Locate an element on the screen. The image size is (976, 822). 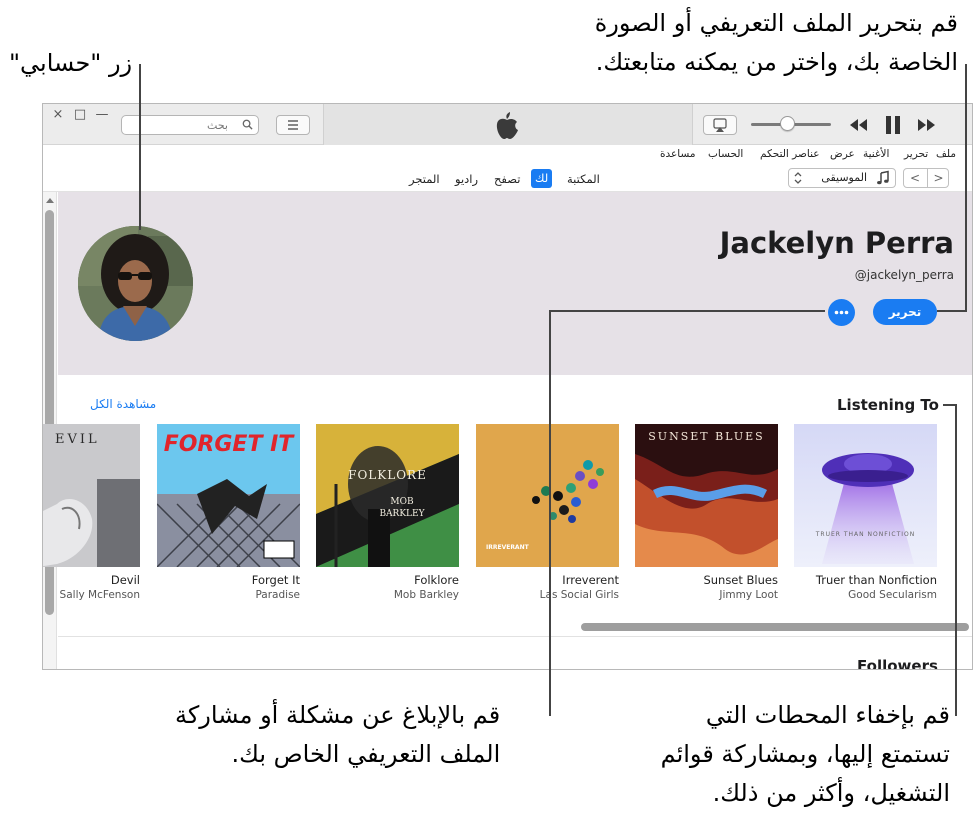
menu-file: ملف is located at coordinates (946, 154).